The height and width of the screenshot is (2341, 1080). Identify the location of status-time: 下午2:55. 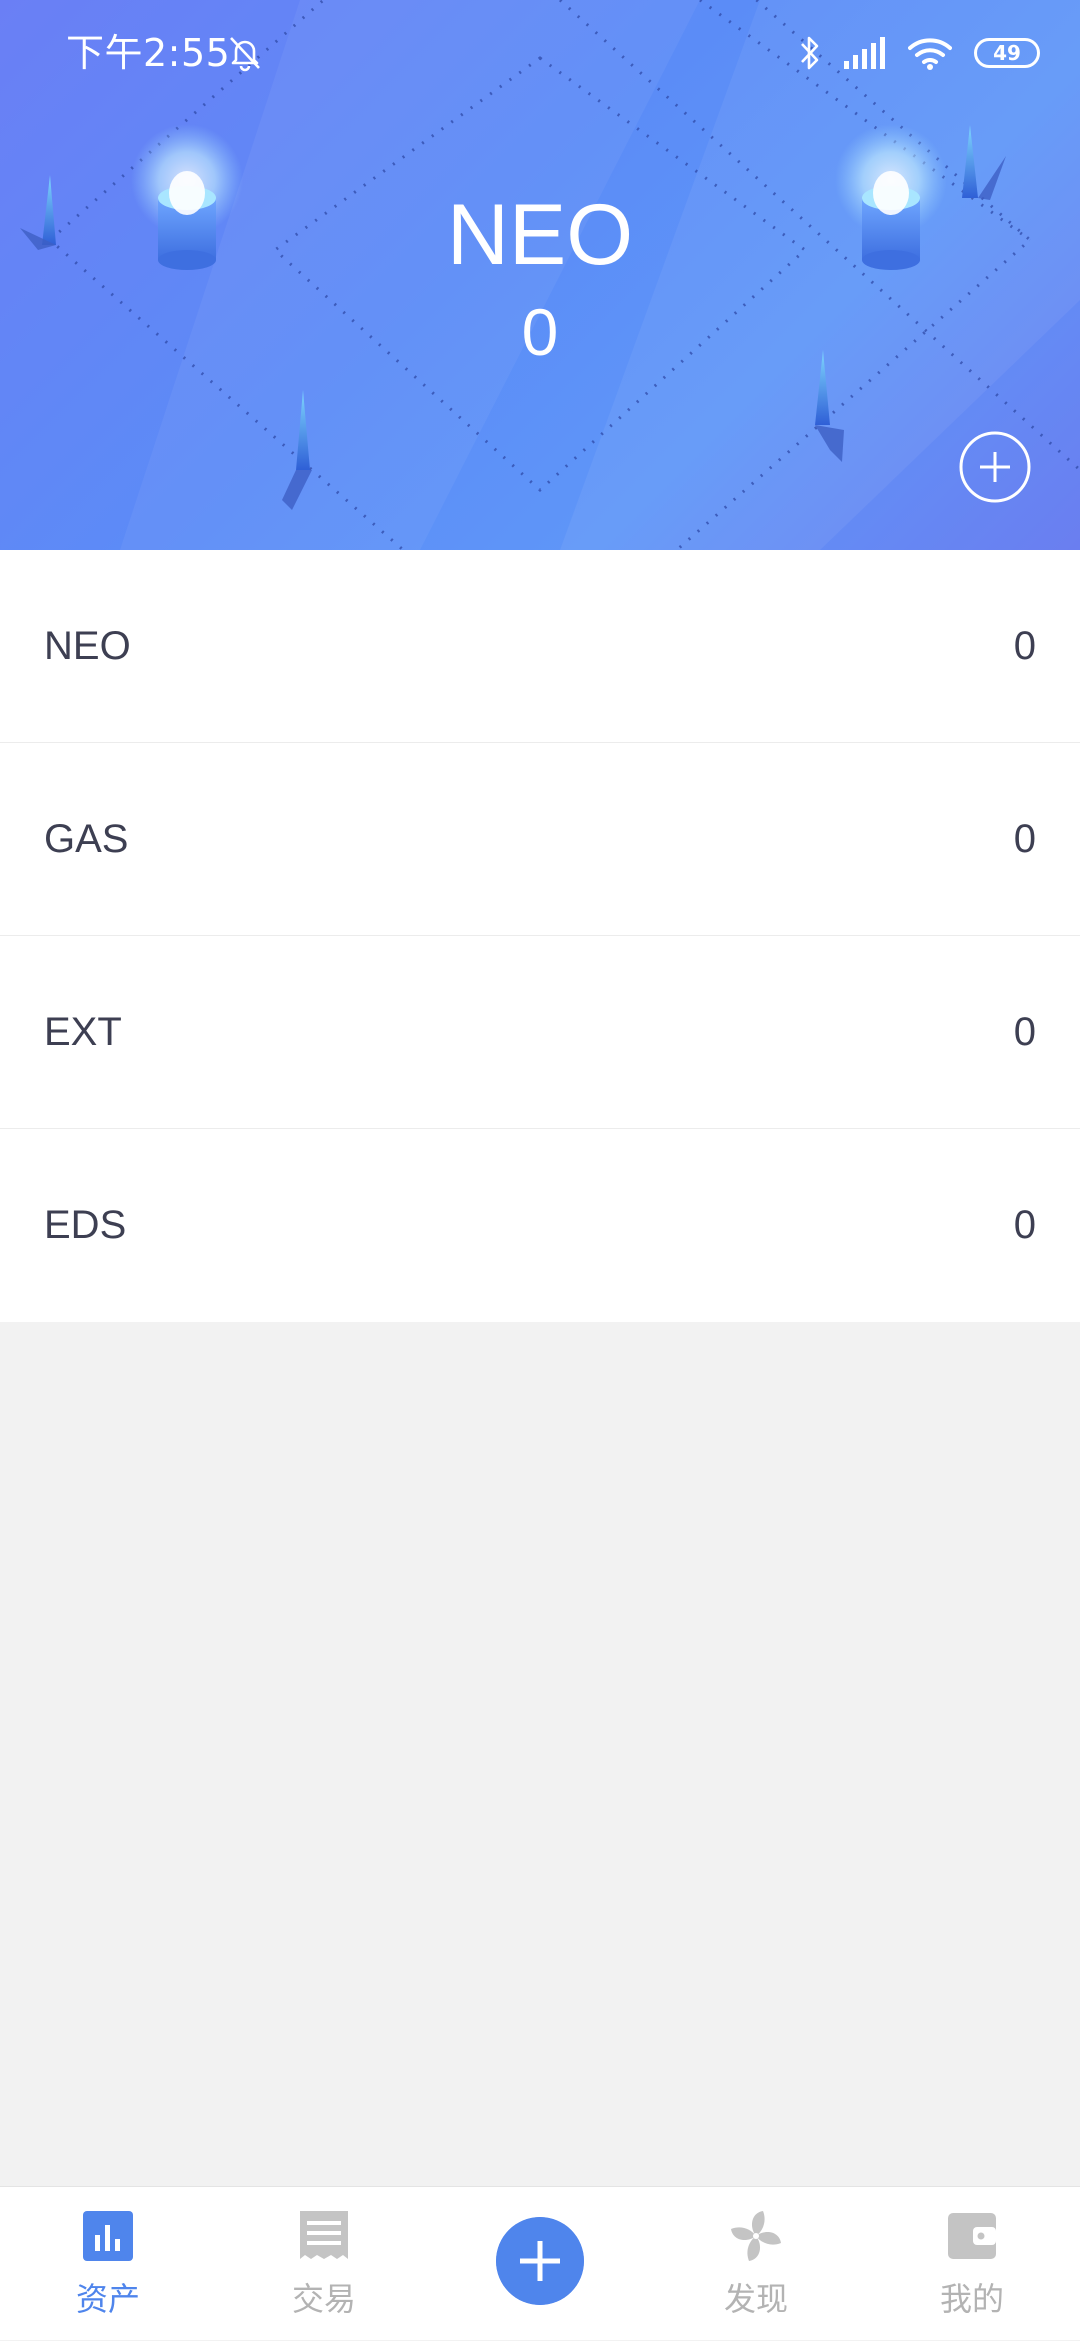
(148, 53).